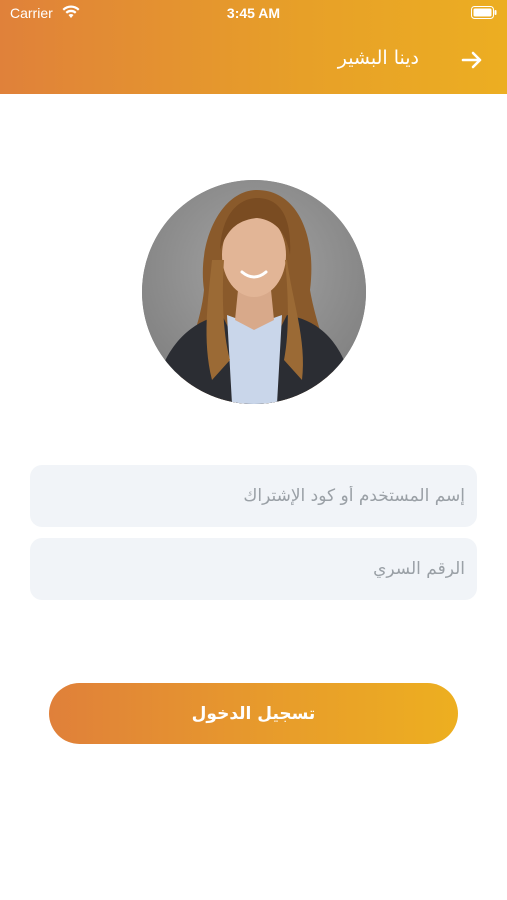 The height and width of the screenshot is (900, 507). I want to click on status-bar: Carrier 3:45 AM, so click(253, 14).